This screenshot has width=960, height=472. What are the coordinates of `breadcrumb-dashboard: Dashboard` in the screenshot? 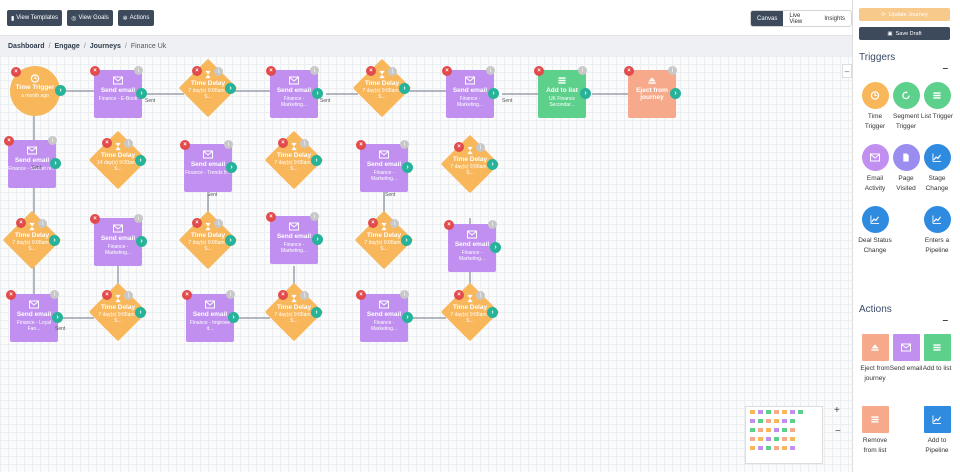 It's located at (26, 46).